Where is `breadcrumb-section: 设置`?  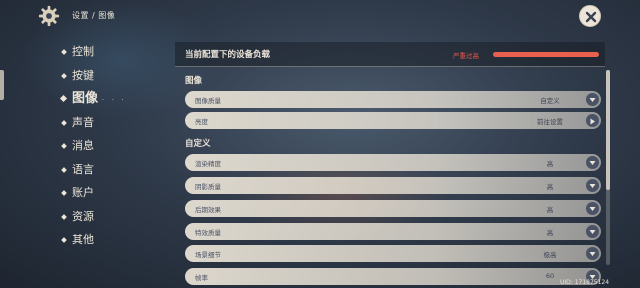 breadcrumb-section: 设置 is located at coordinates (80, 15).